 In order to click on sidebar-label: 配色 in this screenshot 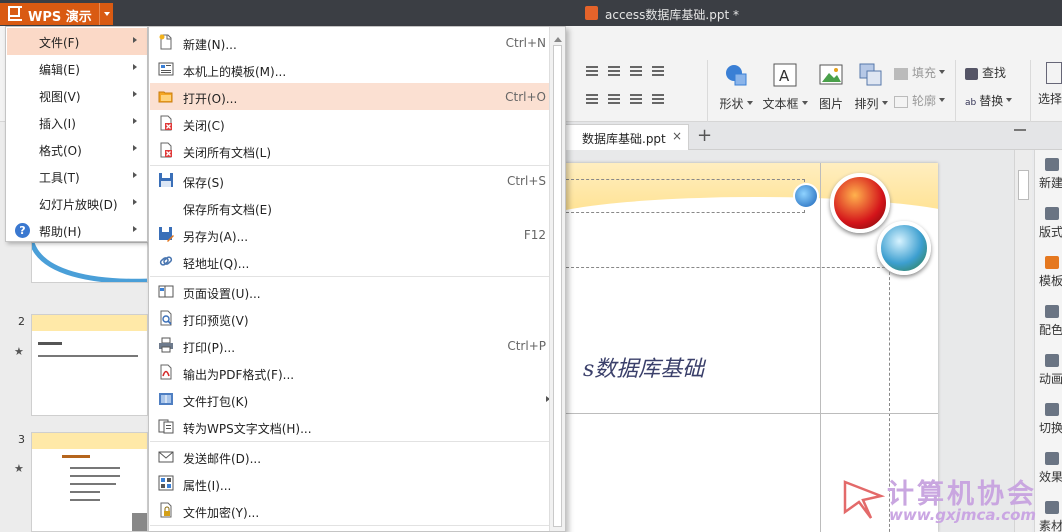, I will do `click(1050, 330)`.